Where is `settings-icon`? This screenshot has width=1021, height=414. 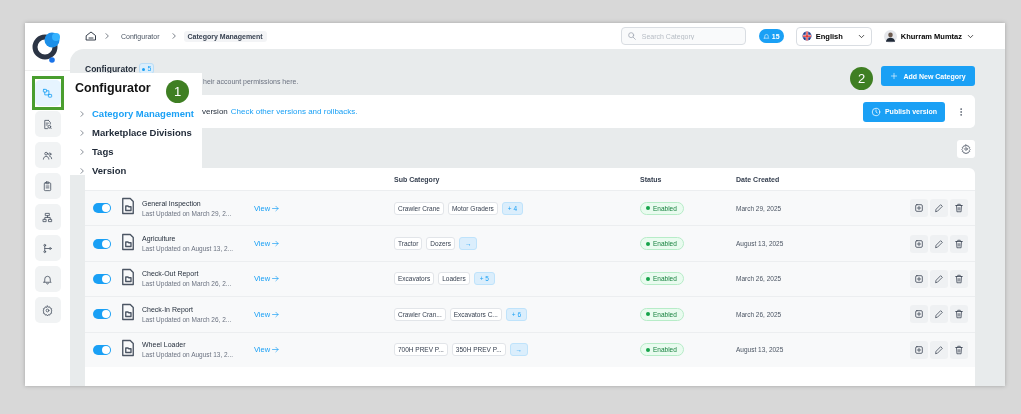
settings-icon is located at coordinates (966, 149).